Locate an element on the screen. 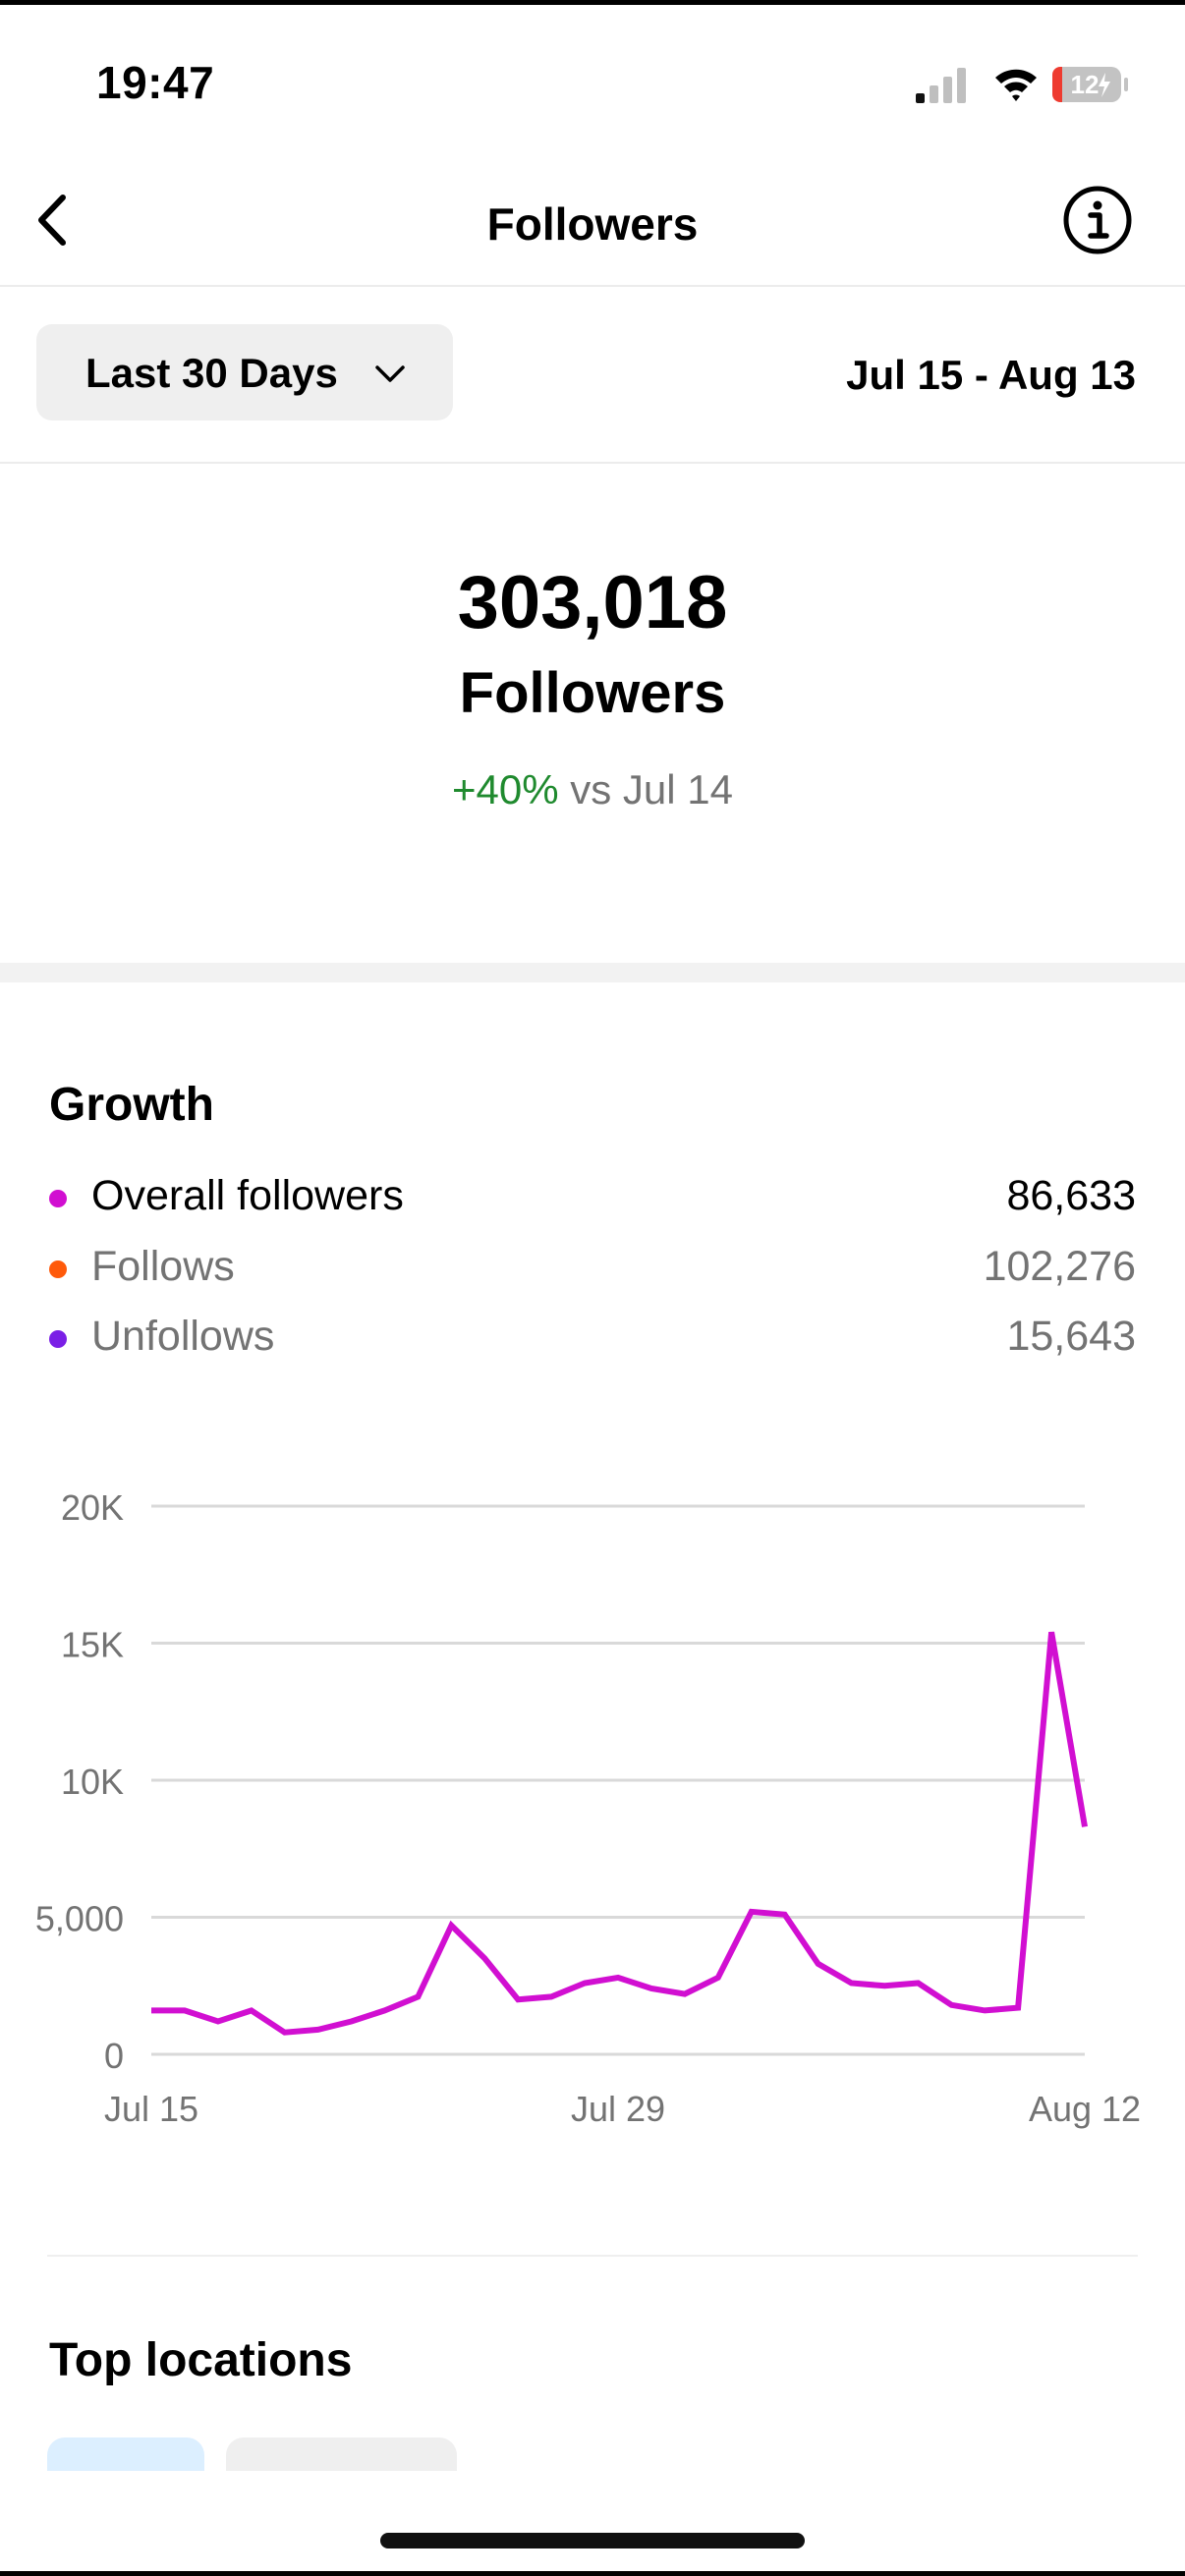  legend-dot-overall is located at coordinates (58, 1198).